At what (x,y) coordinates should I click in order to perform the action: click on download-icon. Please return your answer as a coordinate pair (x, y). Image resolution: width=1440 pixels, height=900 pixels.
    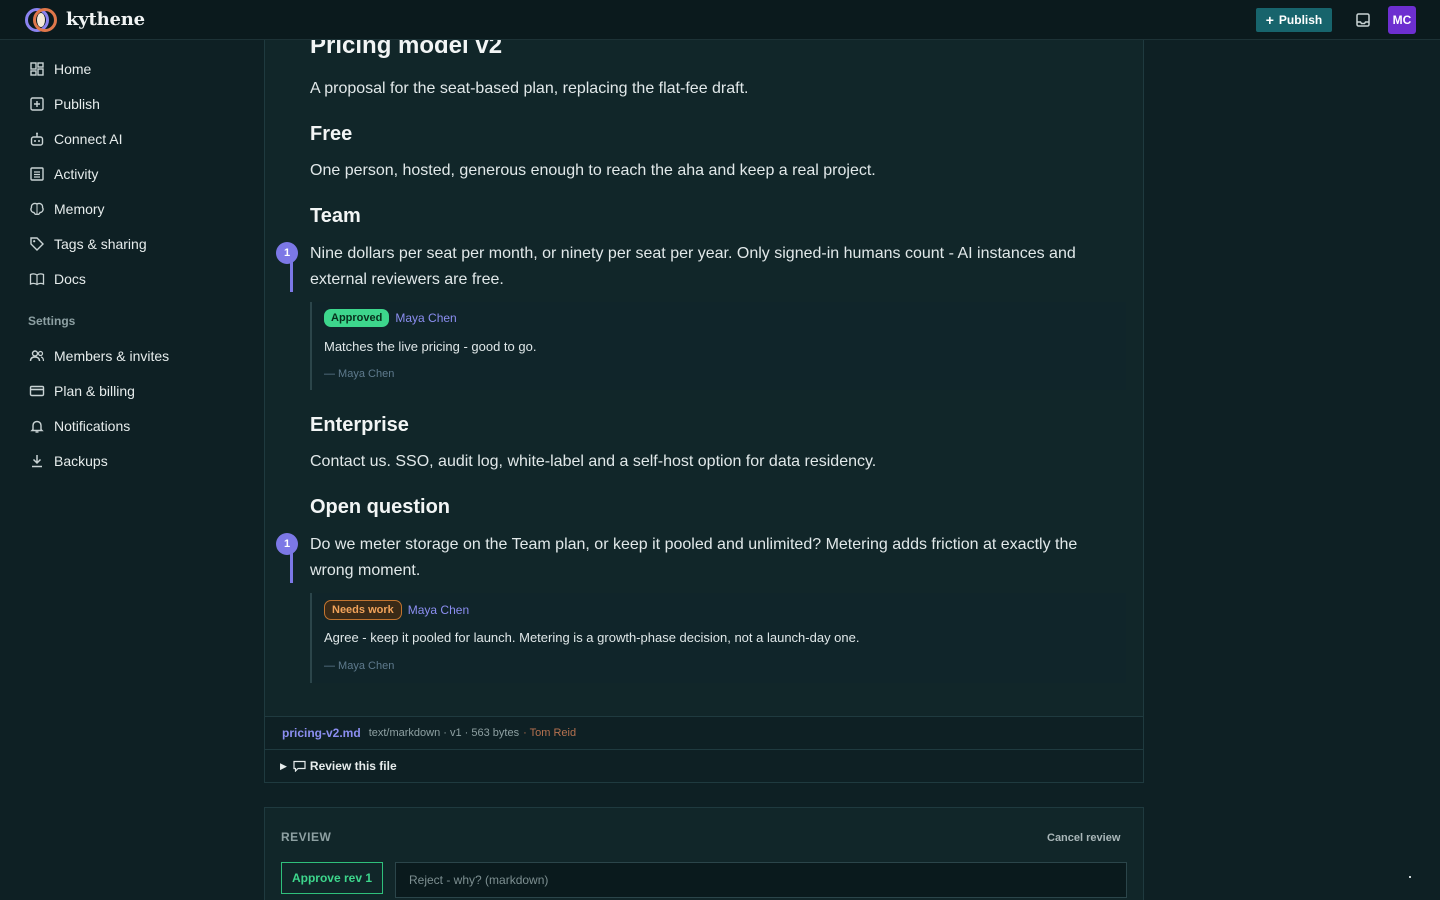
    Looking at the image, I should click on (37, 461).